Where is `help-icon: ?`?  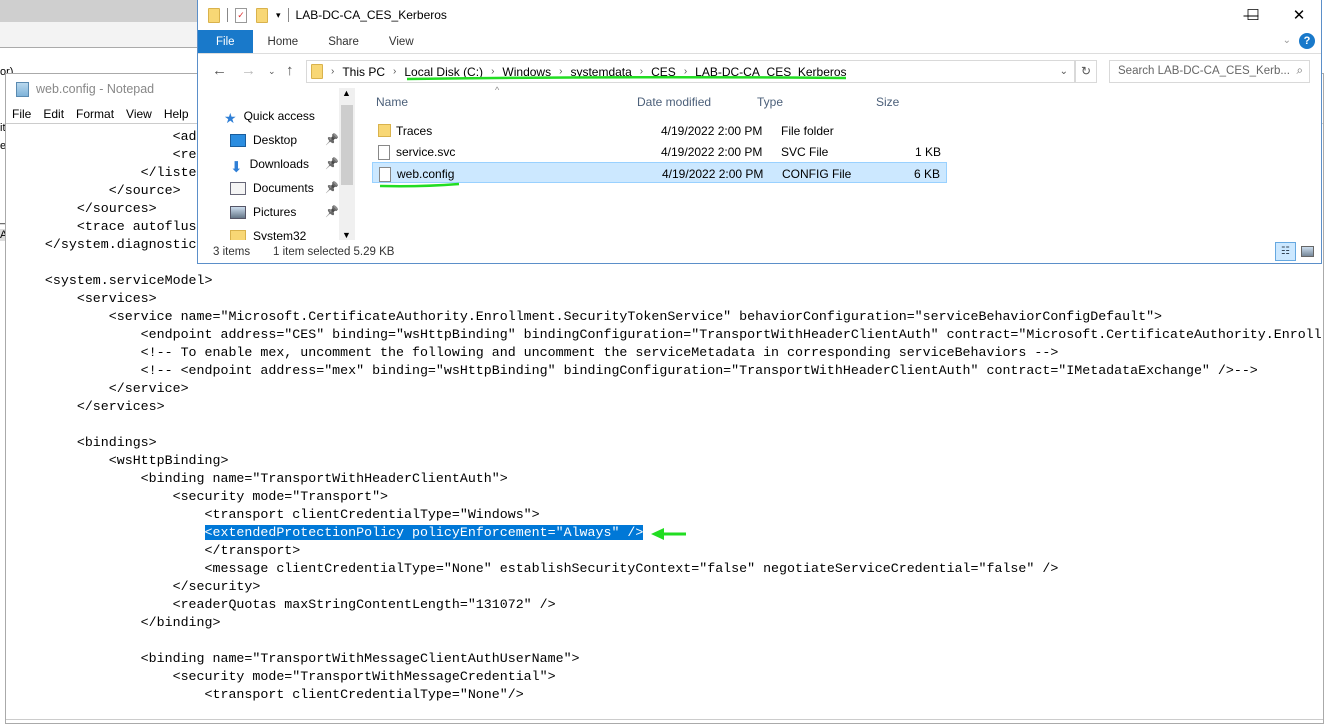
help-icon: ? is located at coordinates (1307, 41).